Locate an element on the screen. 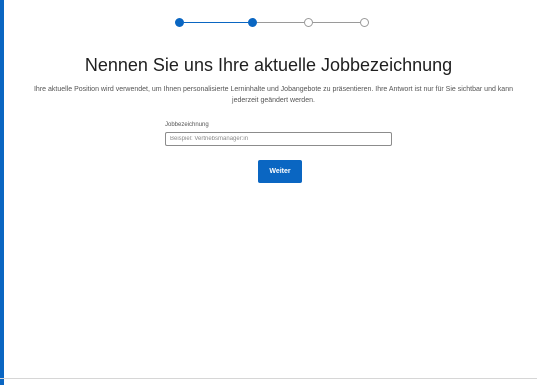 This screenshot has height=385, width=537. step-4-indicator is located at coordinates (364, 22).